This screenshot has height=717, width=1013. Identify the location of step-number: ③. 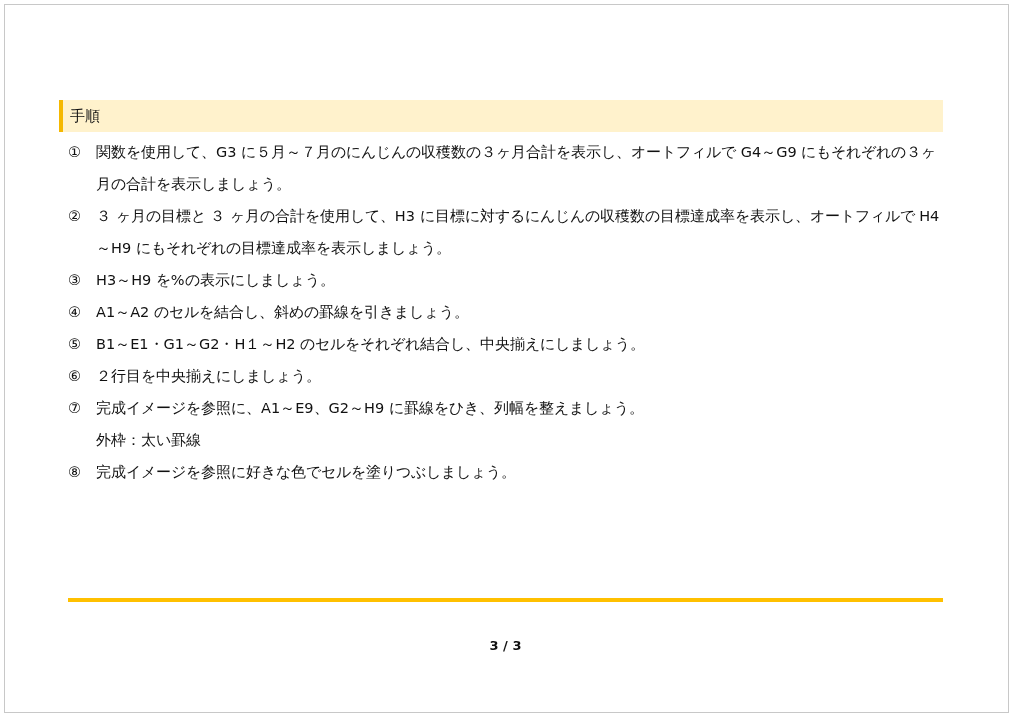
(75, 280).